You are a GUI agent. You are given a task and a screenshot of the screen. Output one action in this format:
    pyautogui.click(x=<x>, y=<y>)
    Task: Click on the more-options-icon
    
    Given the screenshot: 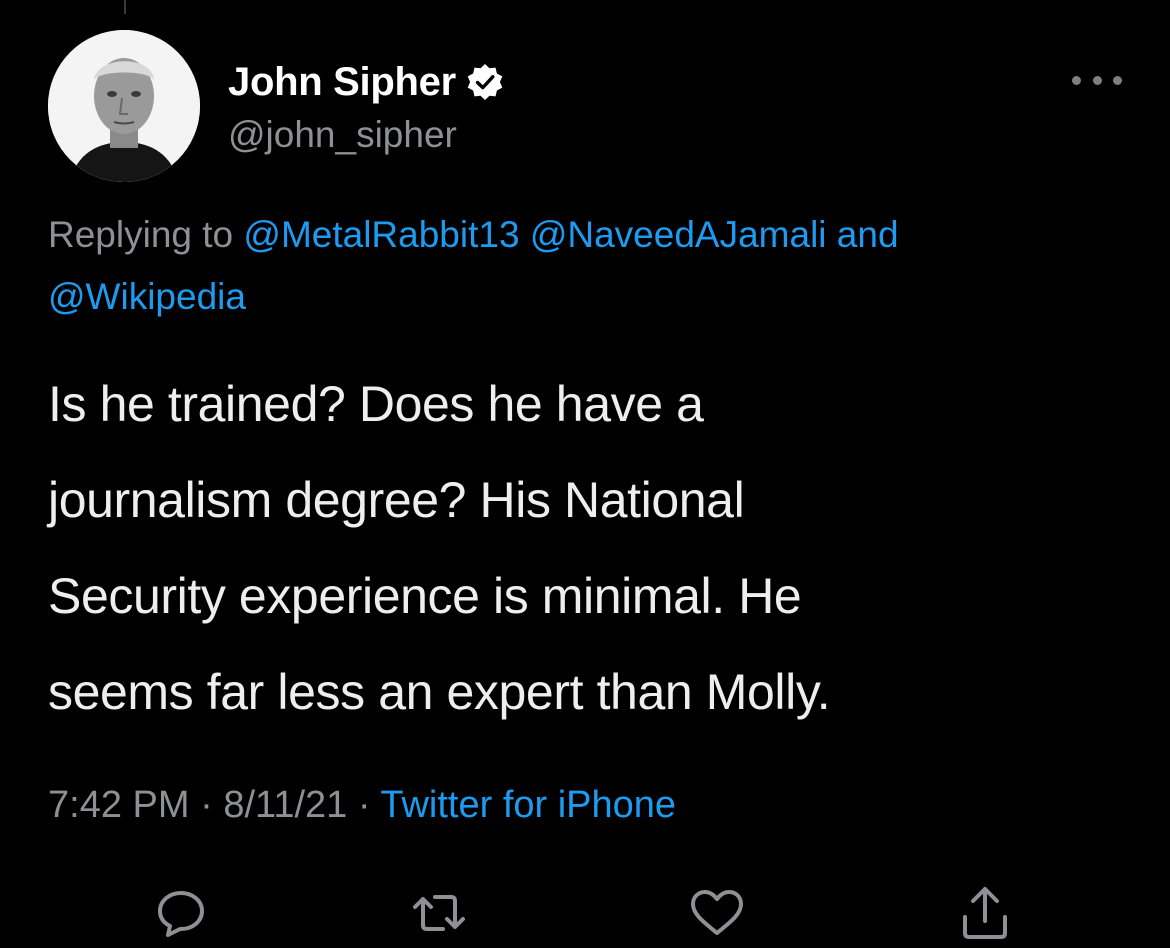 What is the action you would take?
    pyautogui.click(x=1097, y=80)
    